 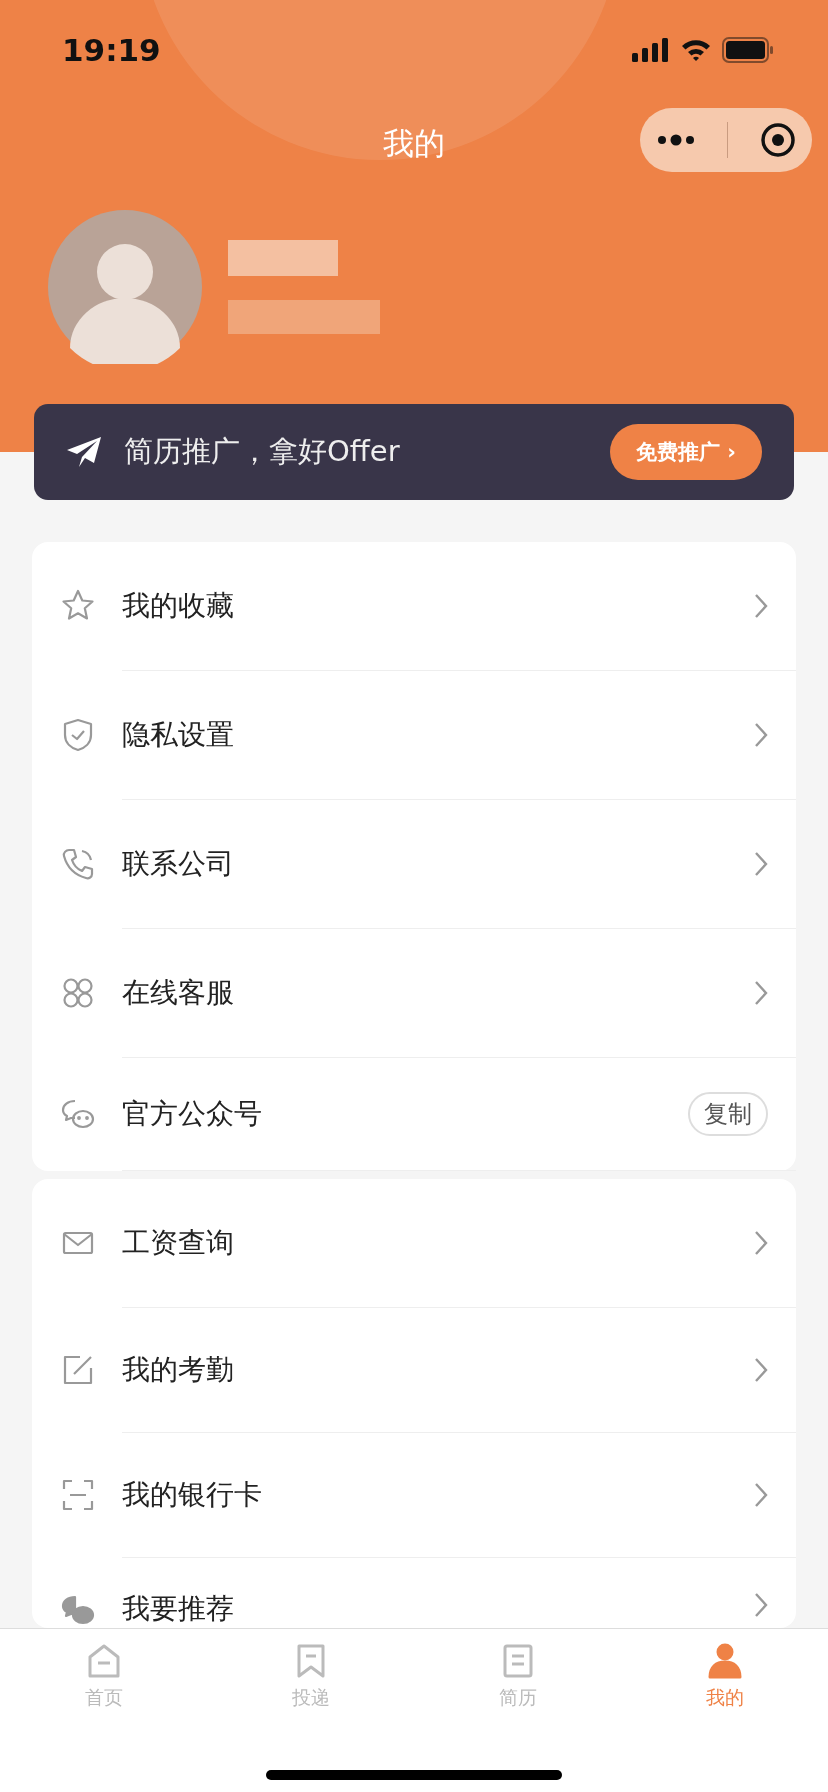 What do you see at coordinates (675, 140) in the screenshot?
I see `more-icon` at bounding box center [675, 140].